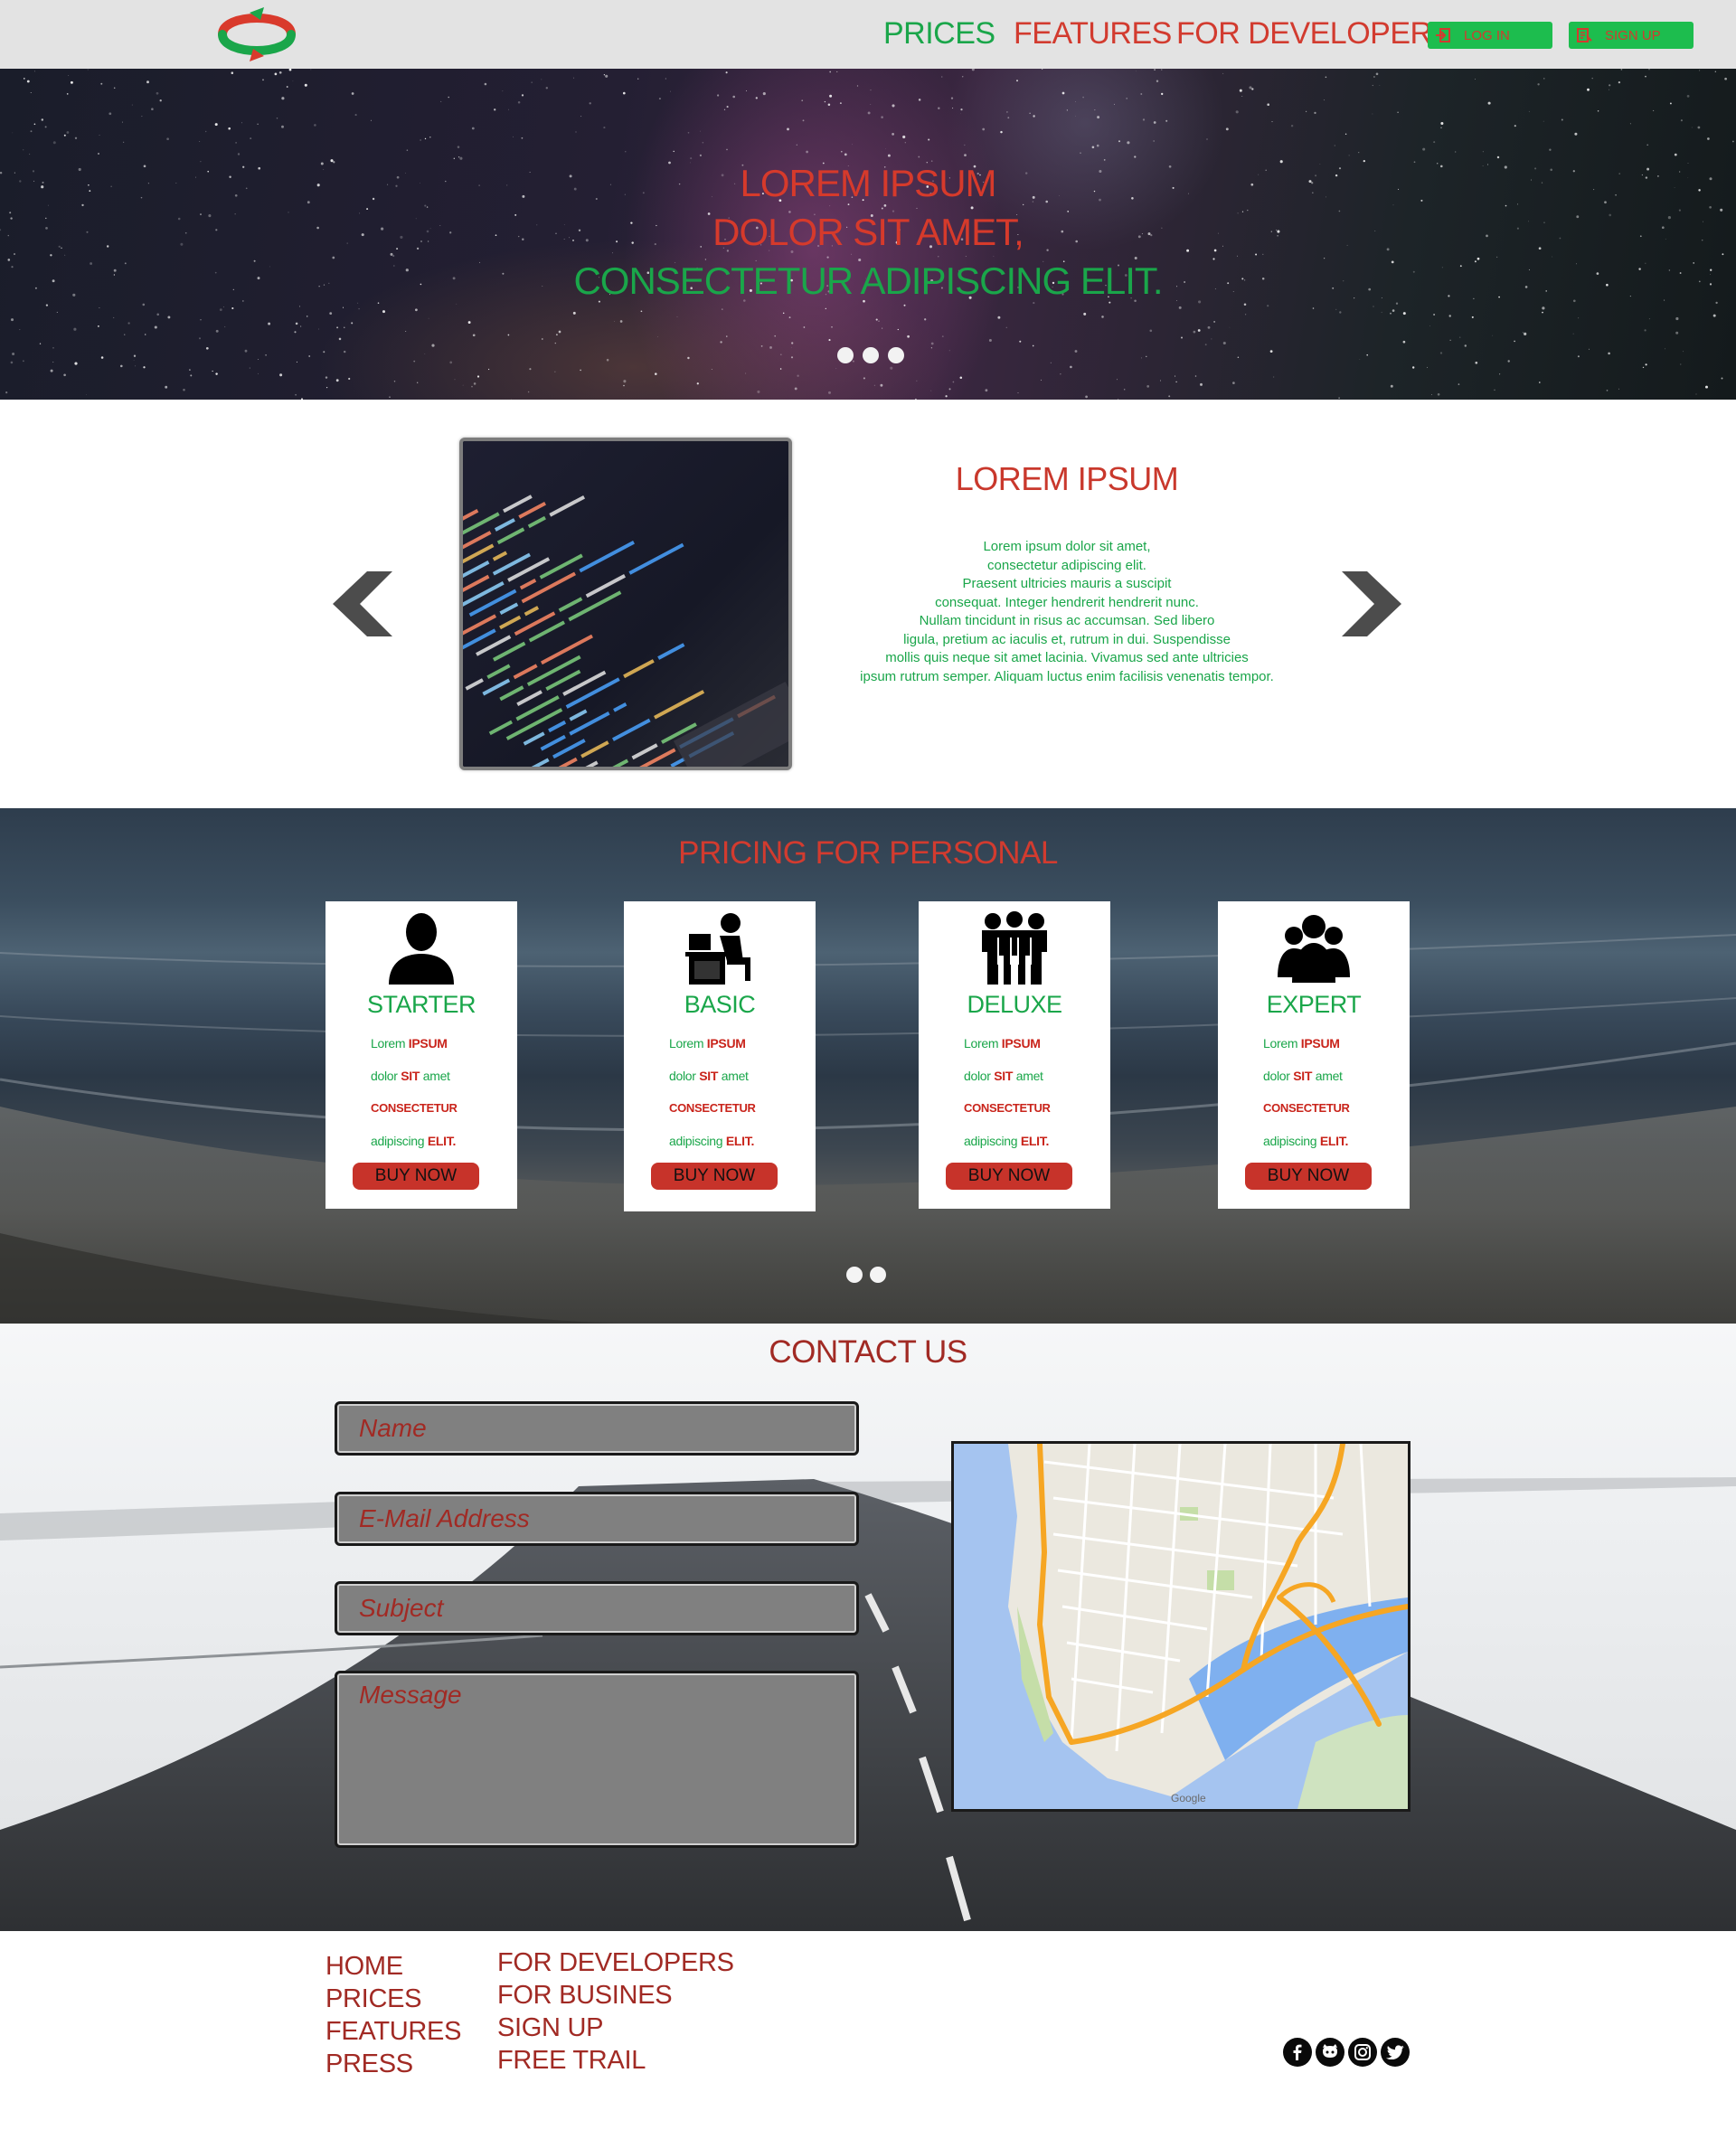 This screenshot has width=1736, height=2139. Describe the element at coordinates (625, 604) in the screenshot. I see `code-image-icon` at that location.